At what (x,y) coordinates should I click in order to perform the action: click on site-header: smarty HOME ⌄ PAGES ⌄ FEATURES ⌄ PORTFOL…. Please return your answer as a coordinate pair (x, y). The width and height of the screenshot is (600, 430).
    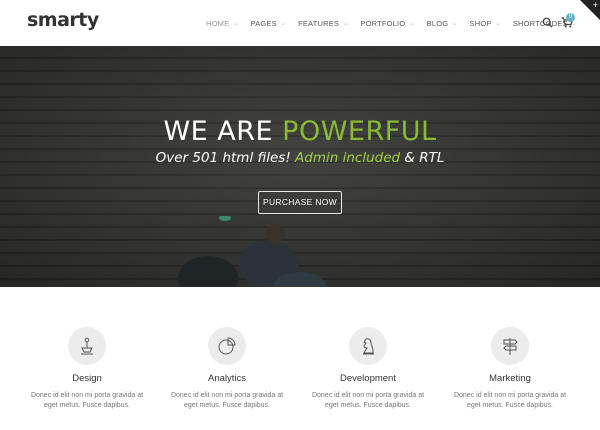
    Looking at the image, I should click on (300, 23).